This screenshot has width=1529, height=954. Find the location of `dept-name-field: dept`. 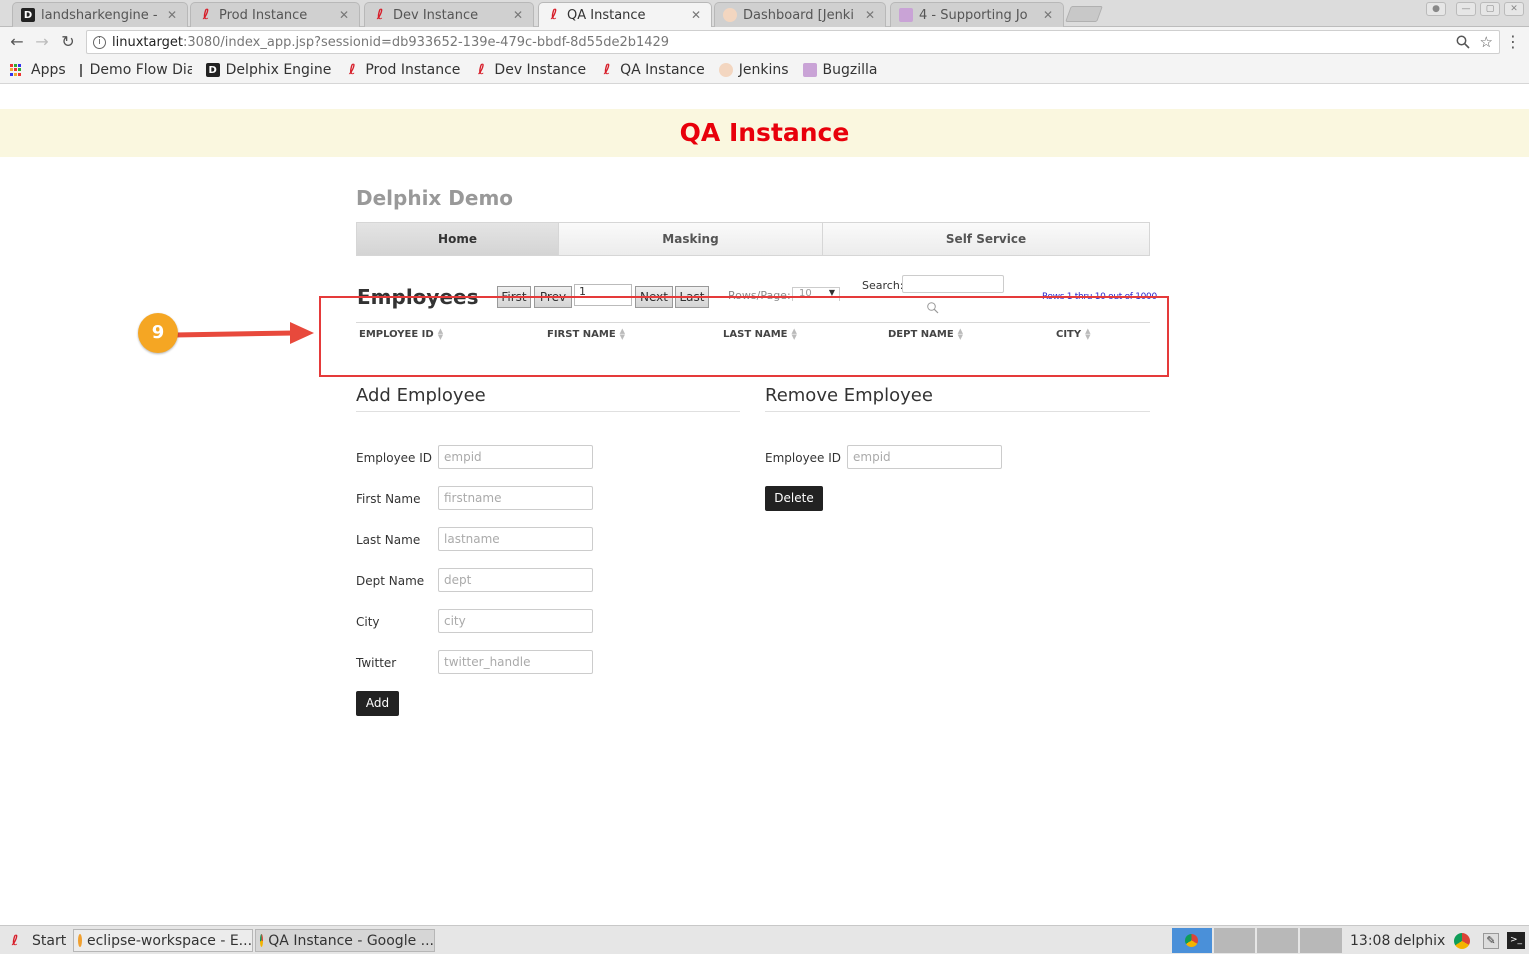

dept-name-field: dept is located at coordinates (515, 580).